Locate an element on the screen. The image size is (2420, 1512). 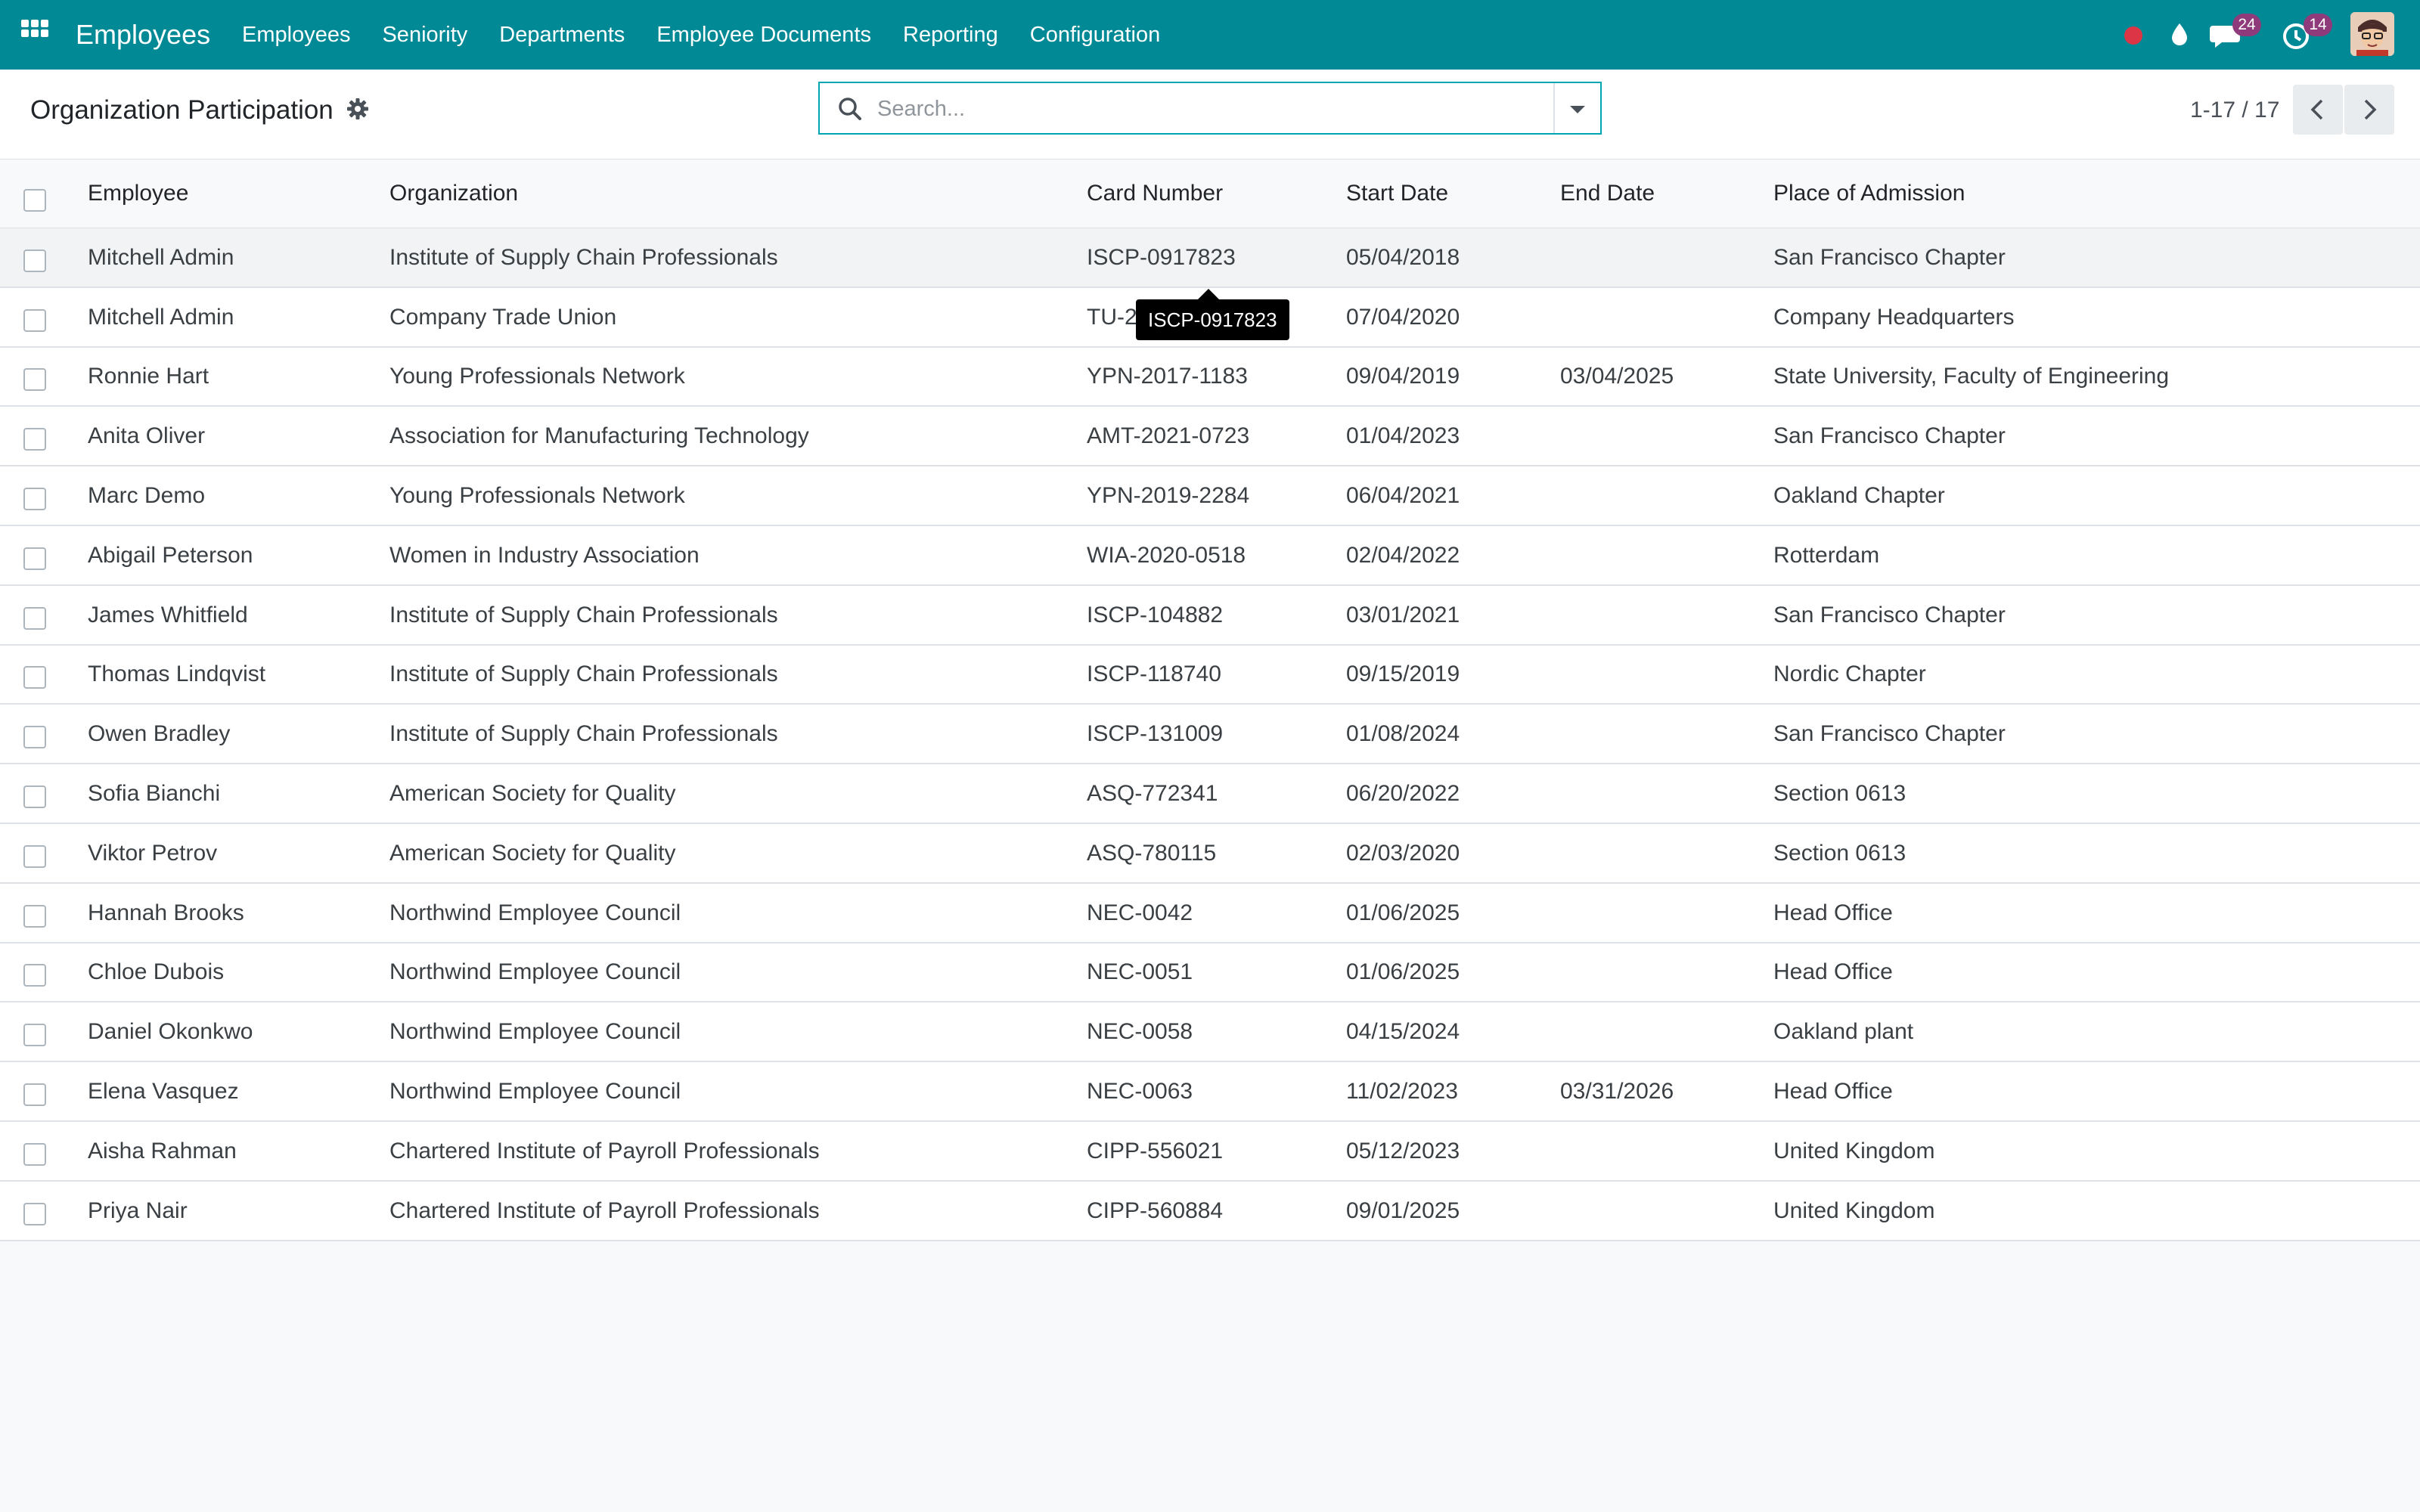
cell-start-date: 06/20/2022 is located at coordinates (1403, 794).